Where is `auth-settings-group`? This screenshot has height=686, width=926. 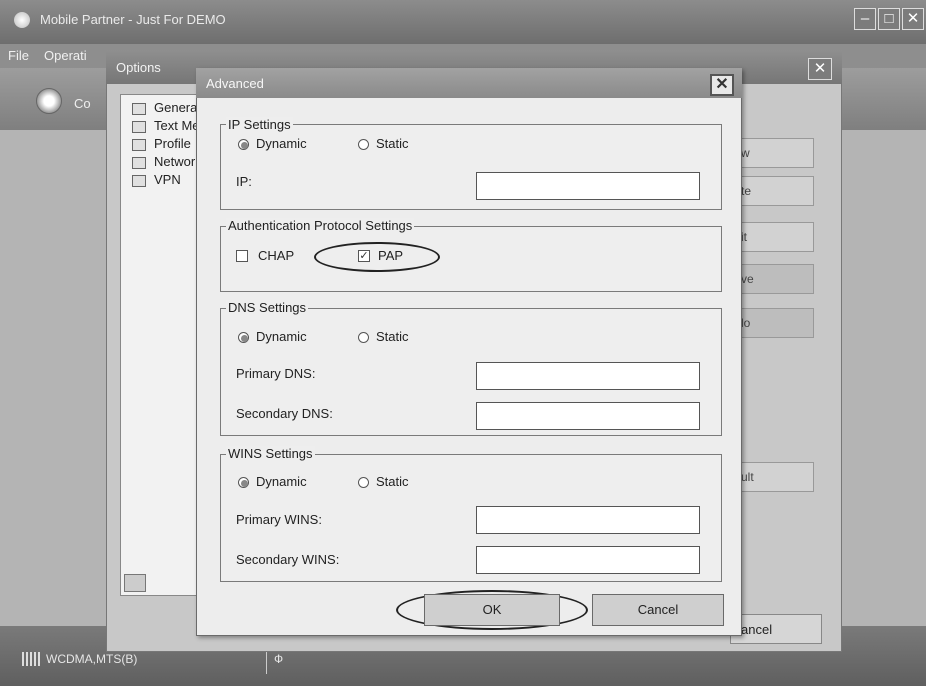
auth-settings-group is located at coordinates (471, 259).